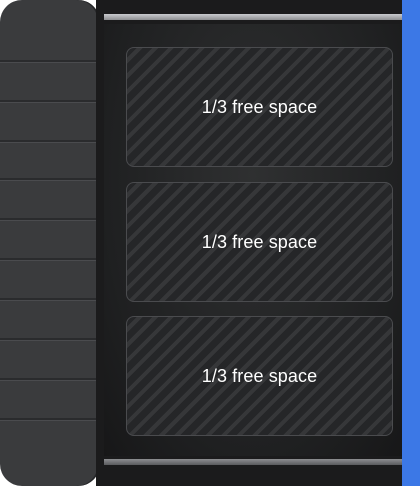  Describe the element at coordinates (411, 243) in the screenshot. I see `accent-edge` at that location.